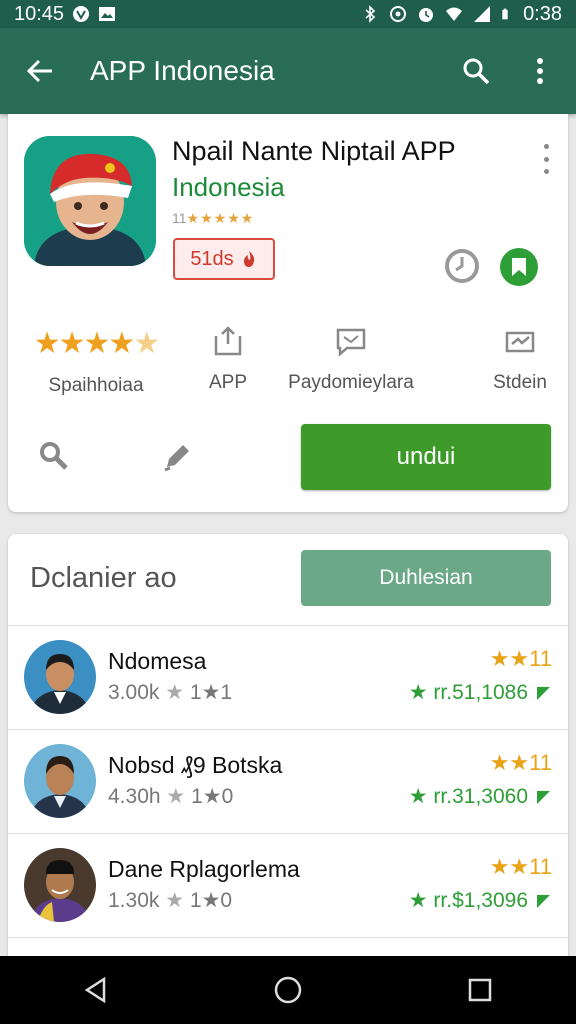  I want to click on bookmark-button, so click(519, 267).